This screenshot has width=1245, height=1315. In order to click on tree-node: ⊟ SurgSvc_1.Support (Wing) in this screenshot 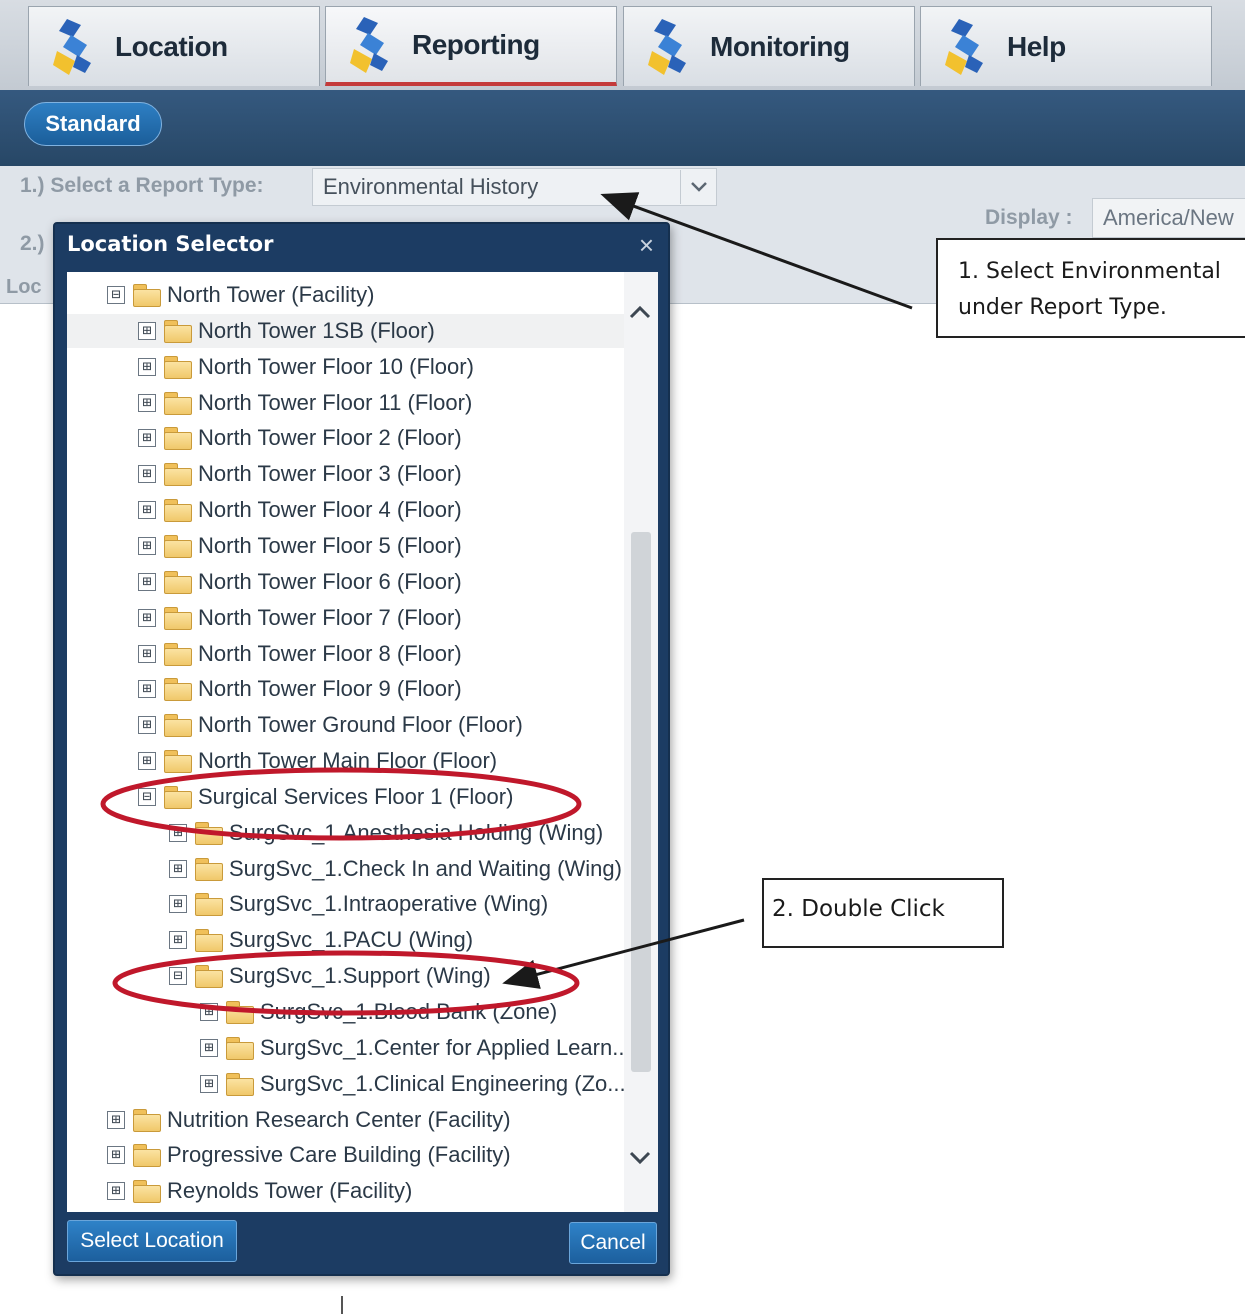, I will do `click(330, 976)`.